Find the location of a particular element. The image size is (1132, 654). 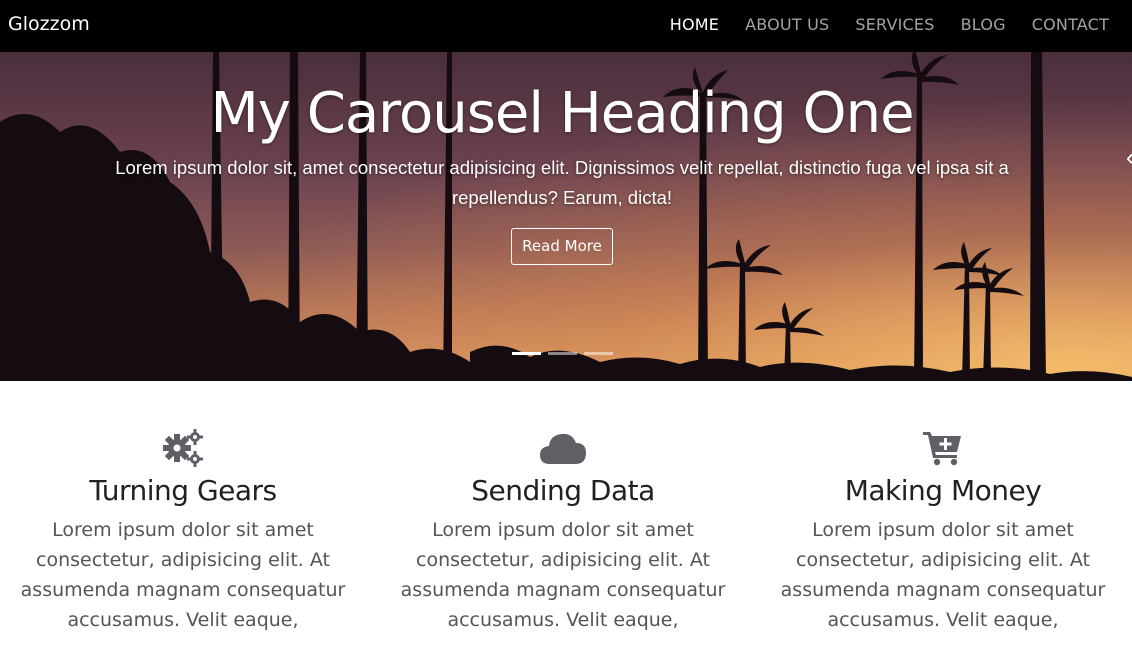

nav-link-about-us: ABOUT US is located at coordinates (787, 24).